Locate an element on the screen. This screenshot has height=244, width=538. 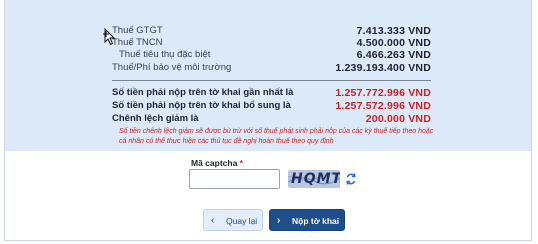
captcha-image: HQMT is located at coordinates (314, 179).